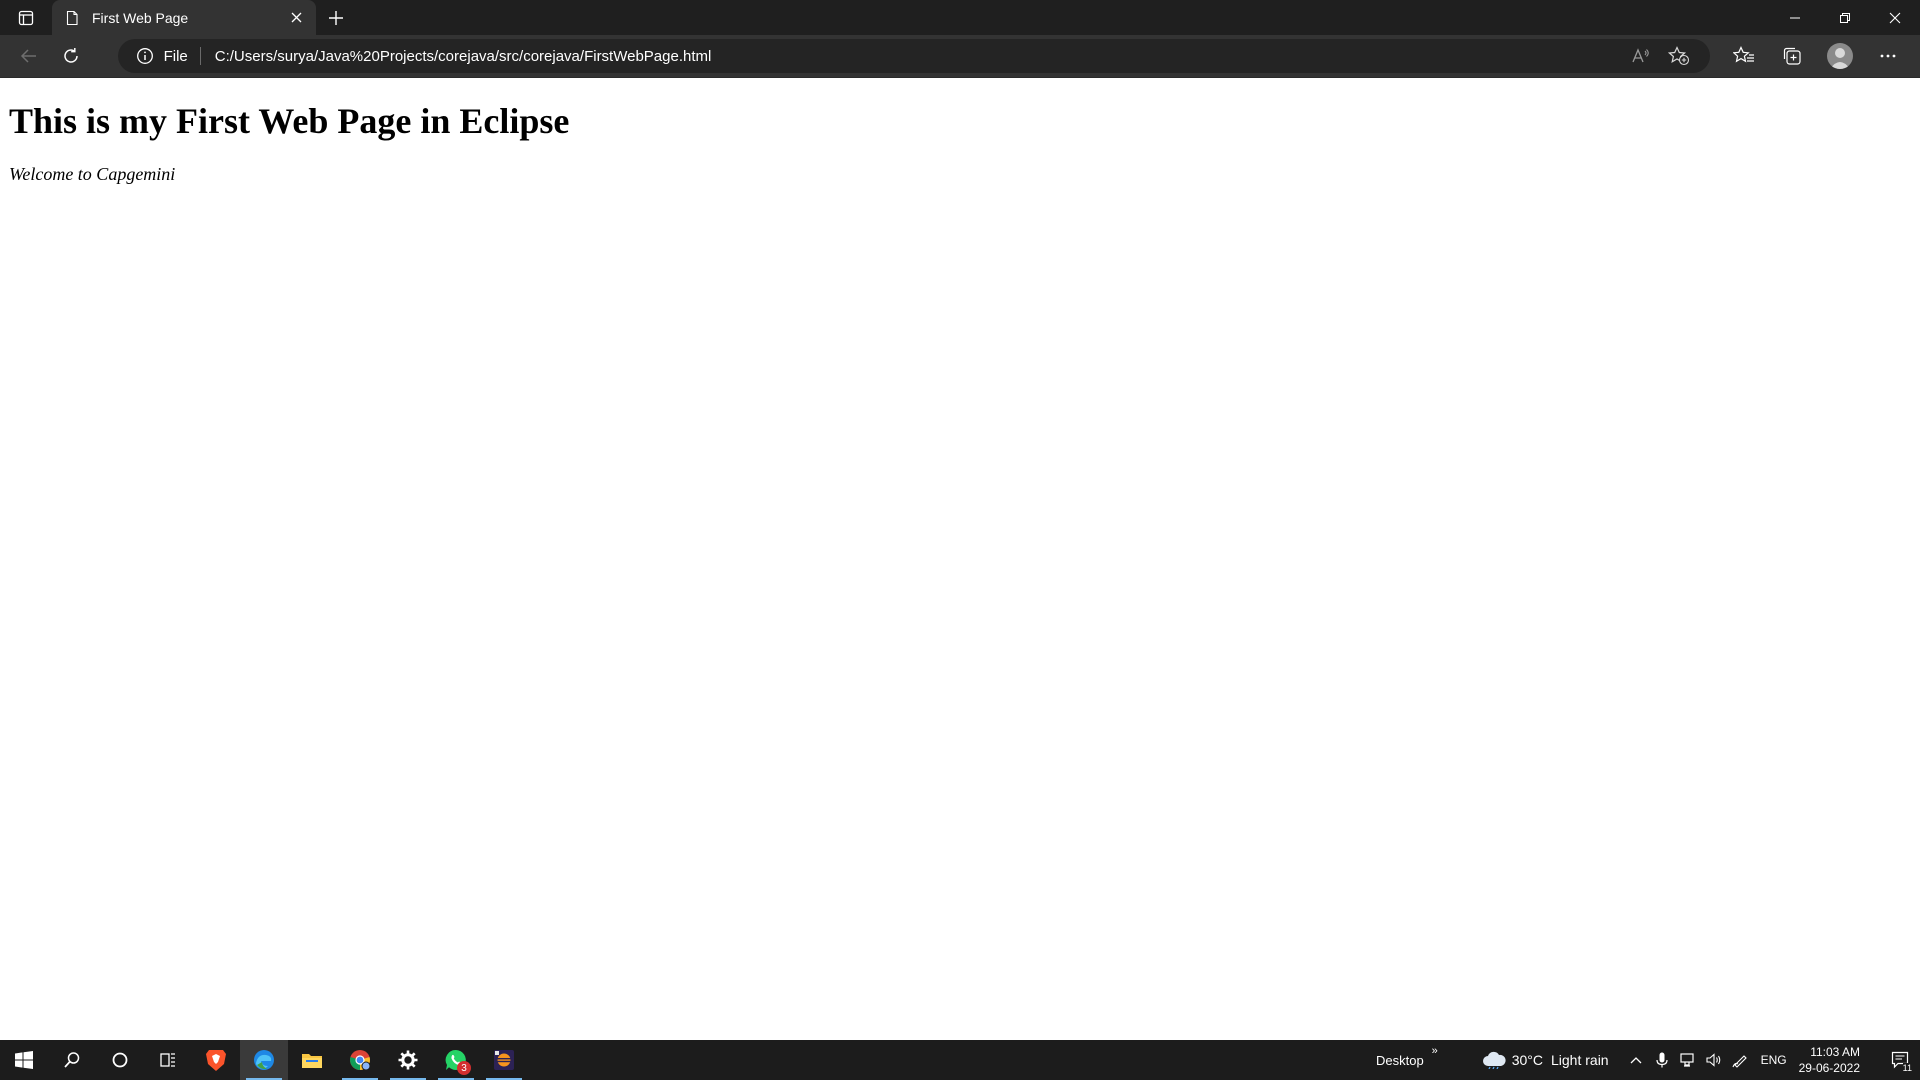 This screenshot has width=1920, height=1080. I want to click on user-icon, so click(1840, 58).